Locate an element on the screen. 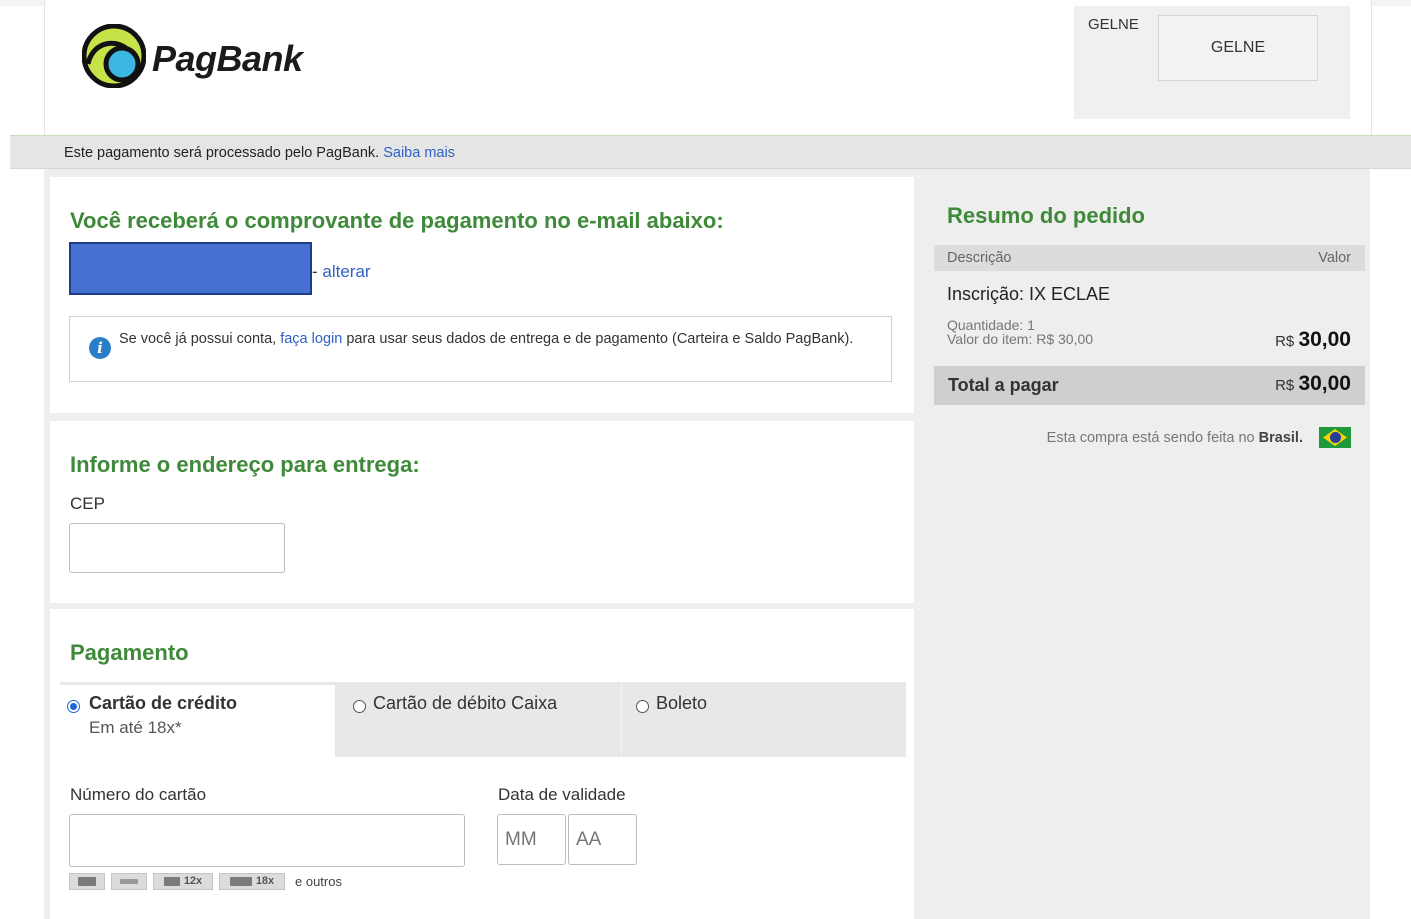 This screenshot has width=1411, height=919. total-value: 30,00 is located at coordinates (1324, 383).